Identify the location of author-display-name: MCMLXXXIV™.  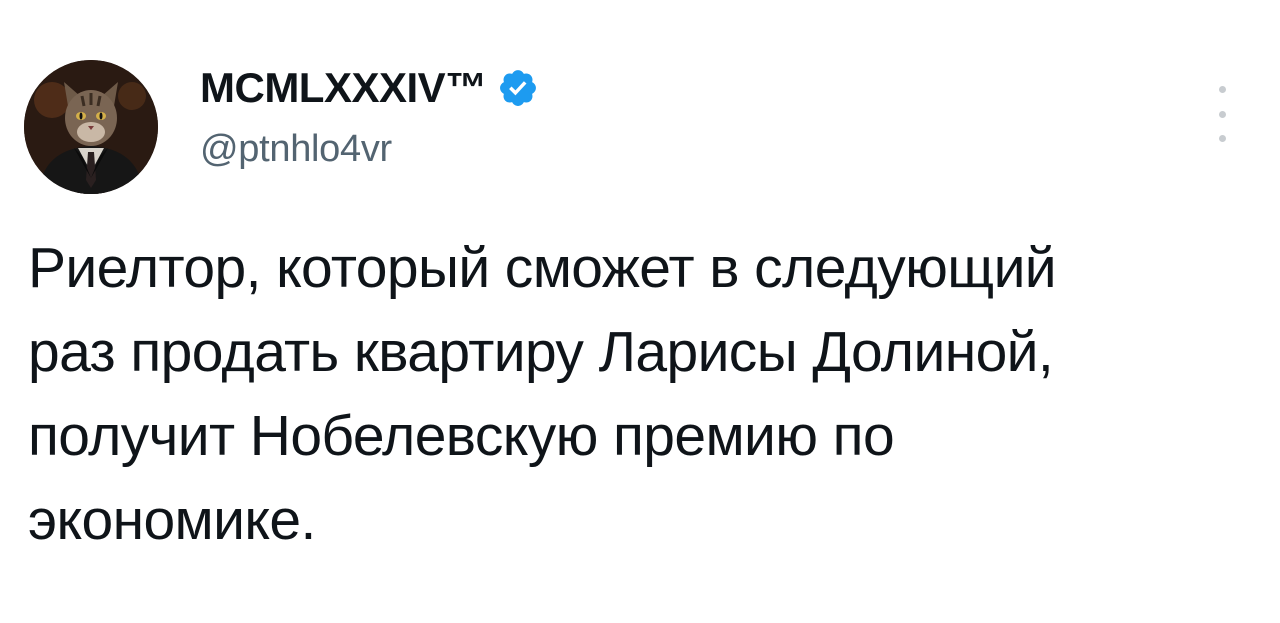
(343, 88).